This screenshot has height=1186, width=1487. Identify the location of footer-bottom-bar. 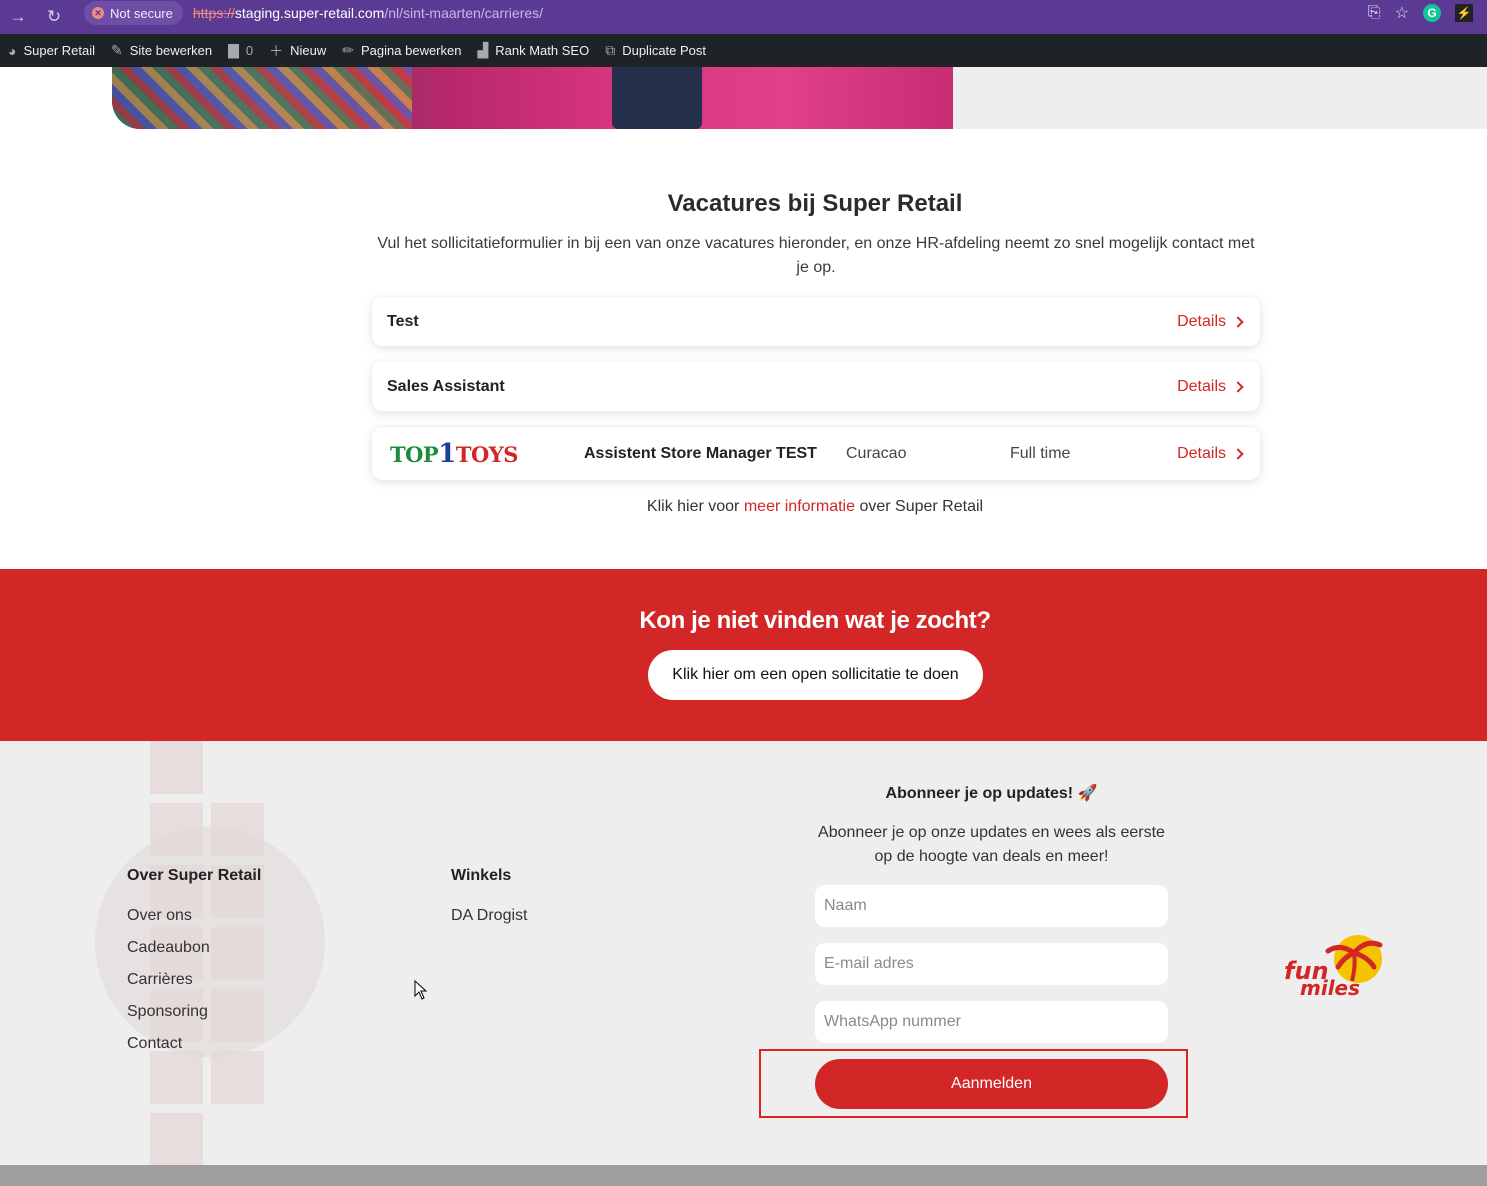
(743, 1175).